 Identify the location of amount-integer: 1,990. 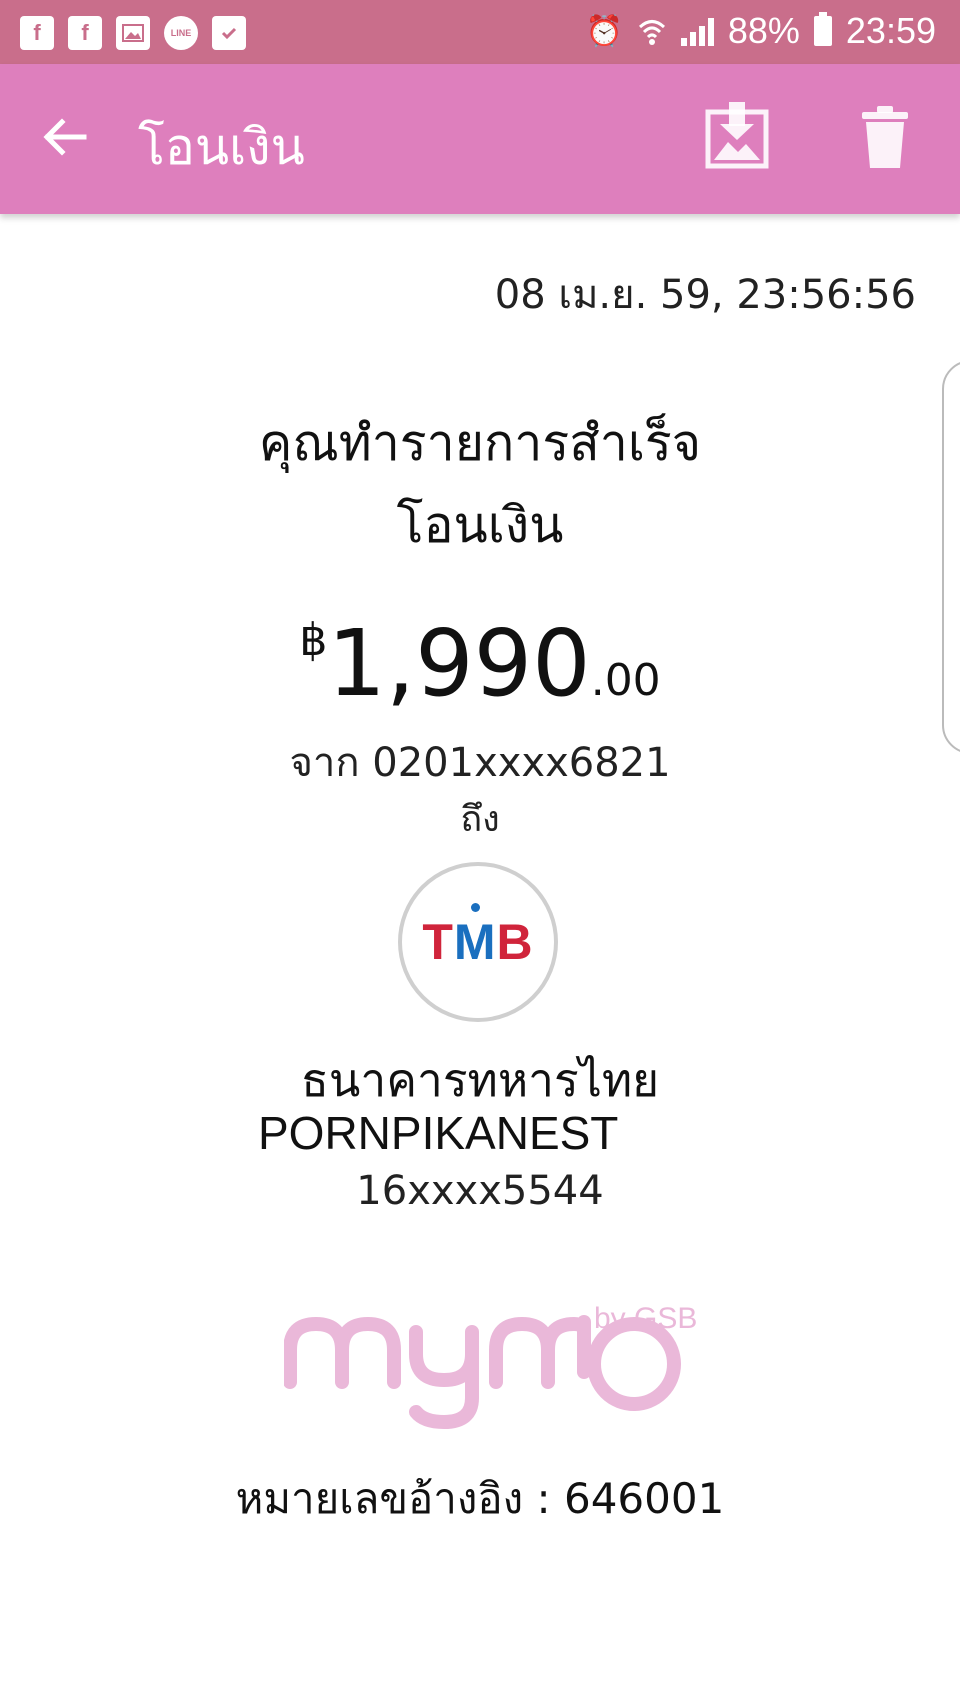
(459, 663).